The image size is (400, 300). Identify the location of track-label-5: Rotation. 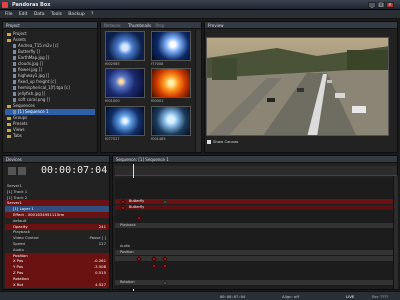
(127, 282).